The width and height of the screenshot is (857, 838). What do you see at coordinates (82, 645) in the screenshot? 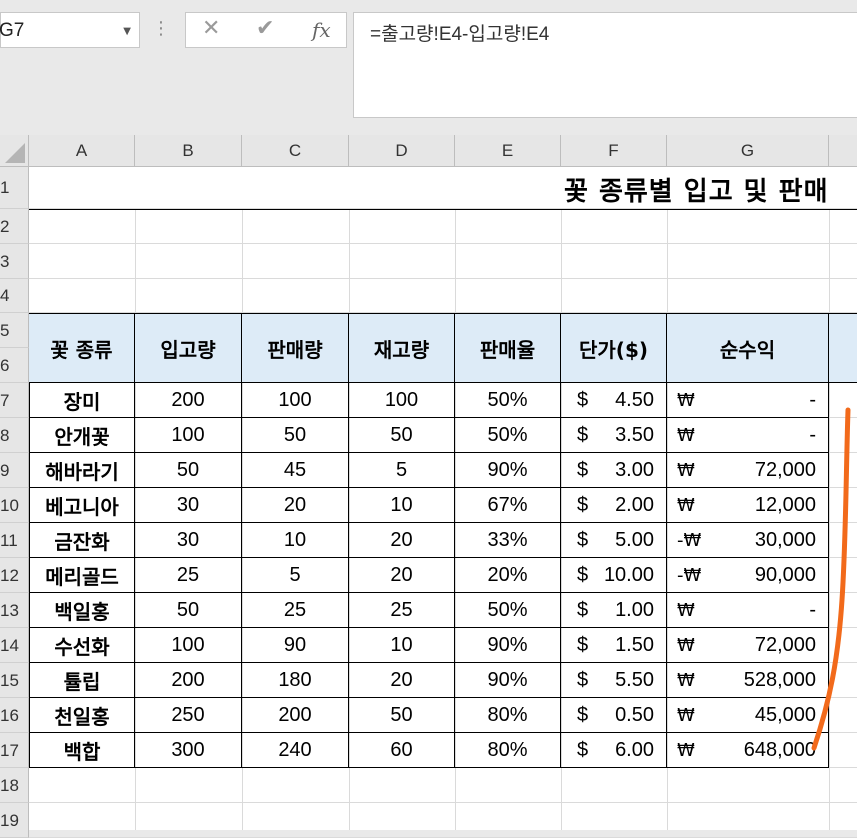
I see `cell-flower-name: 수선화` at bounding box center [82, 645].